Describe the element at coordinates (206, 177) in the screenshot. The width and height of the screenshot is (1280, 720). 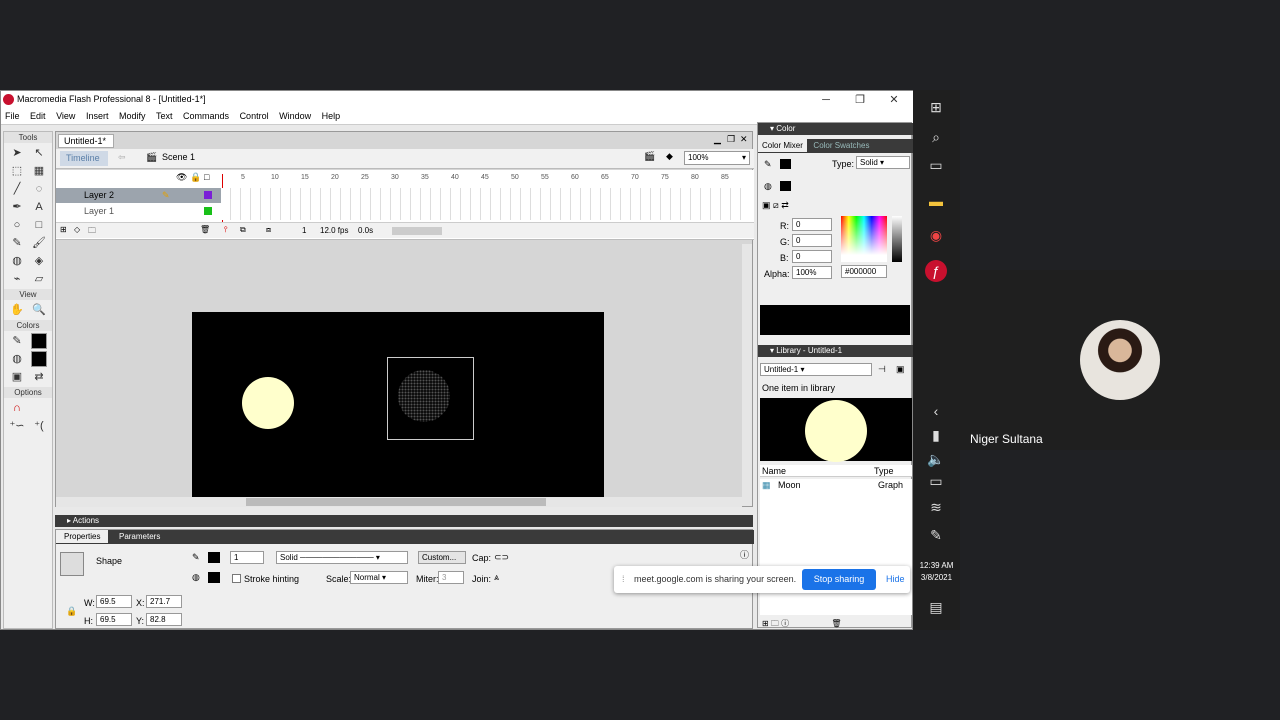
I see `outline-icon: □` at that location.